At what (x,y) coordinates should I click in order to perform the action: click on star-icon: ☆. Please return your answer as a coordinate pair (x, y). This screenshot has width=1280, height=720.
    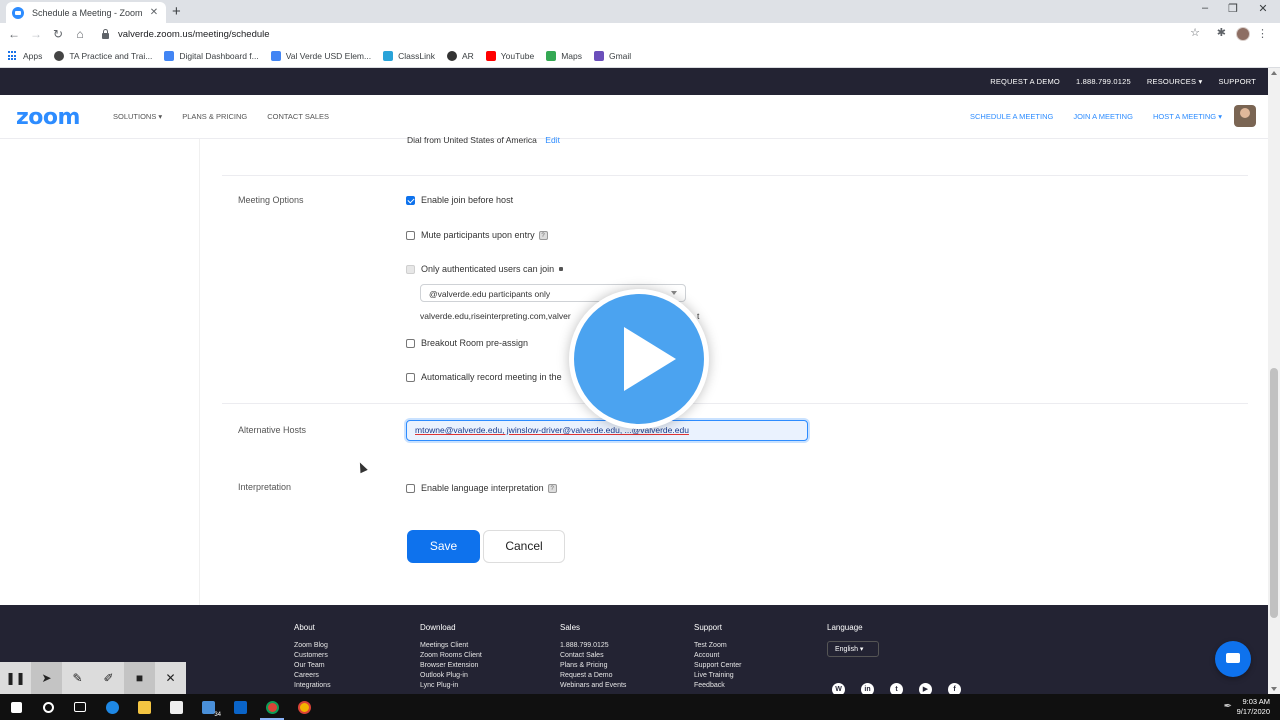
    Looking at the image, I should click on (1195, 32).